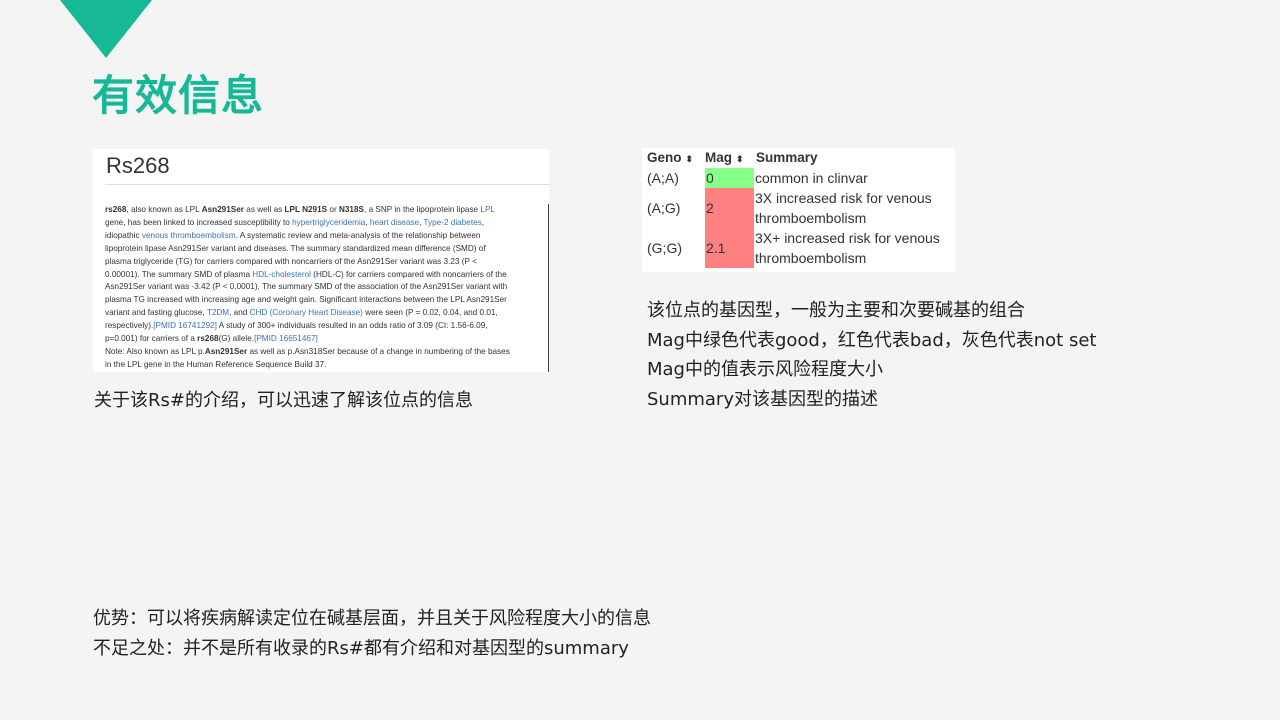  What do you see at coordinates (281, 274) in the screenshot?
I see `description-link: HDL-cholesterol` at bounding box center [281, 274].